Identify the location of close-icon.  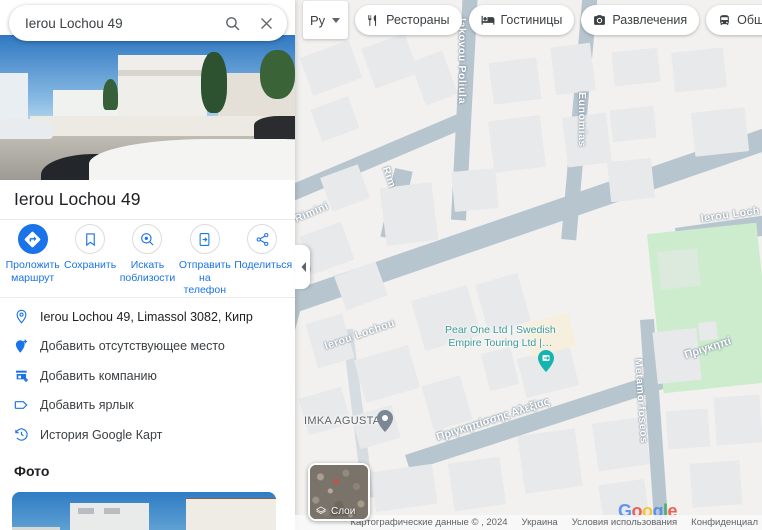
(266, 23).